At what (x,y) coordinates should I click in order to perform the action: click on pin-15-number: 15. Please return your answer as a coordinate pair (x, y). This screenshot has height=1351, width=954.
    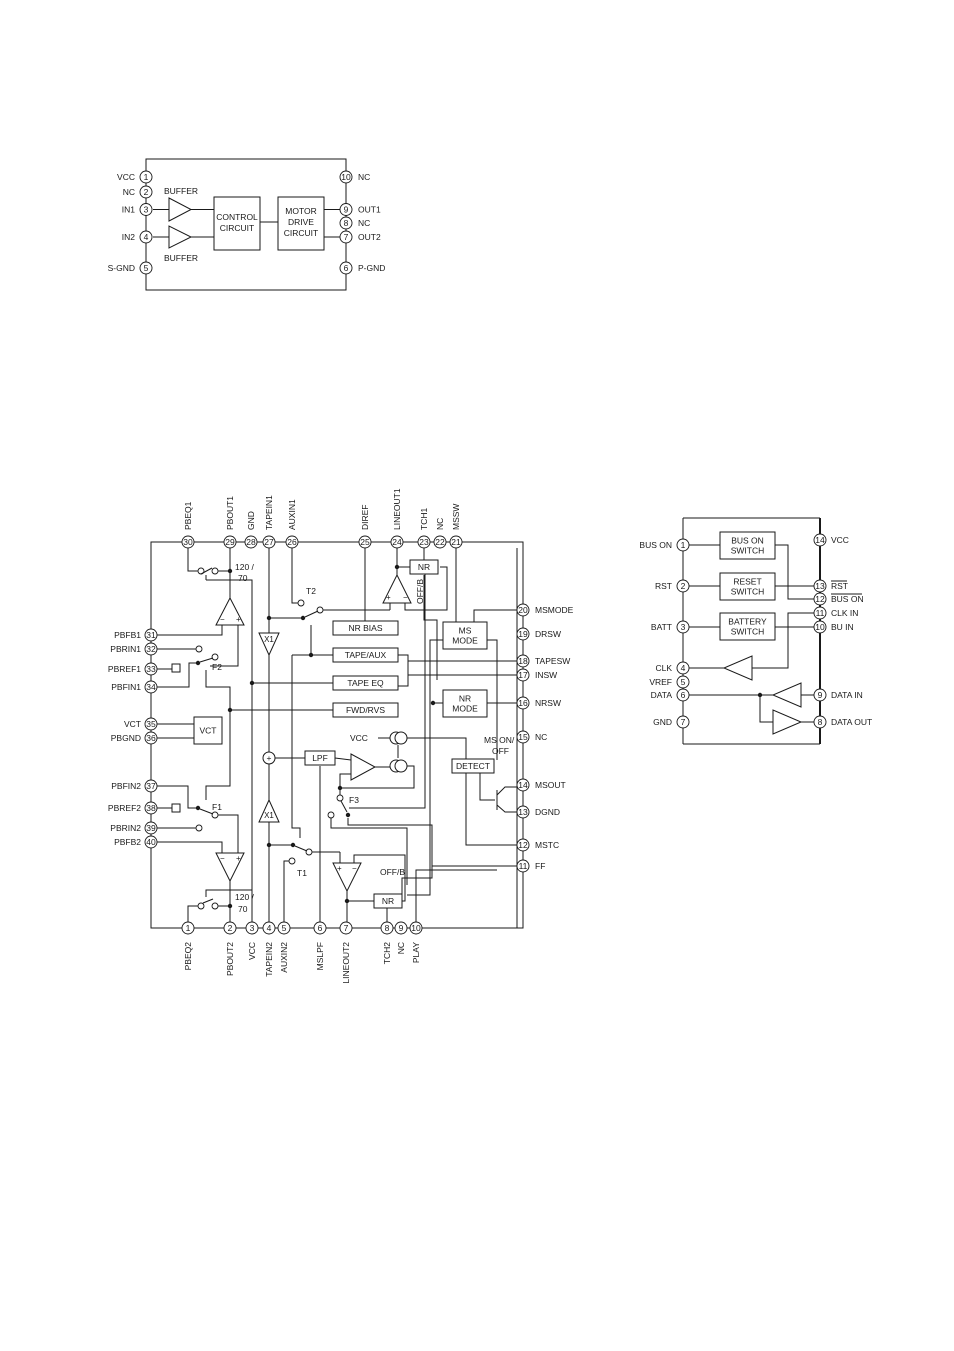
    Looking at the image, I should click on (523, 737).